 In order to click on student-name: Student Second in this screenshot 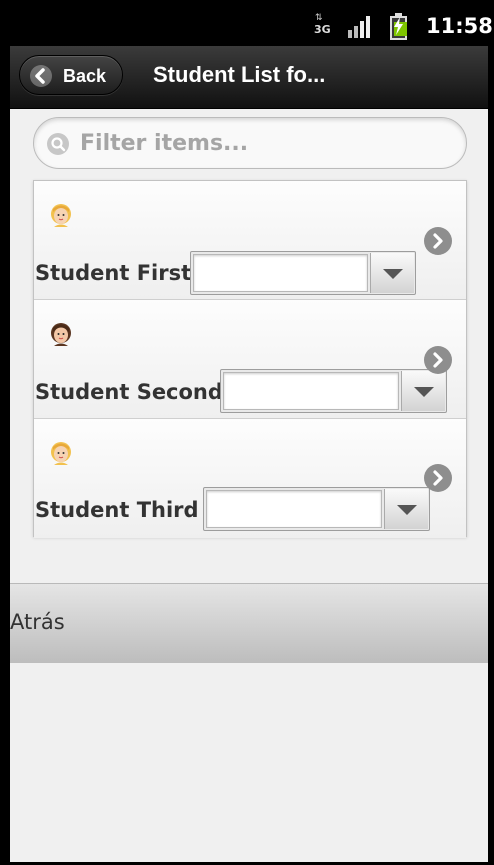, I will do `click(129, 392)`.